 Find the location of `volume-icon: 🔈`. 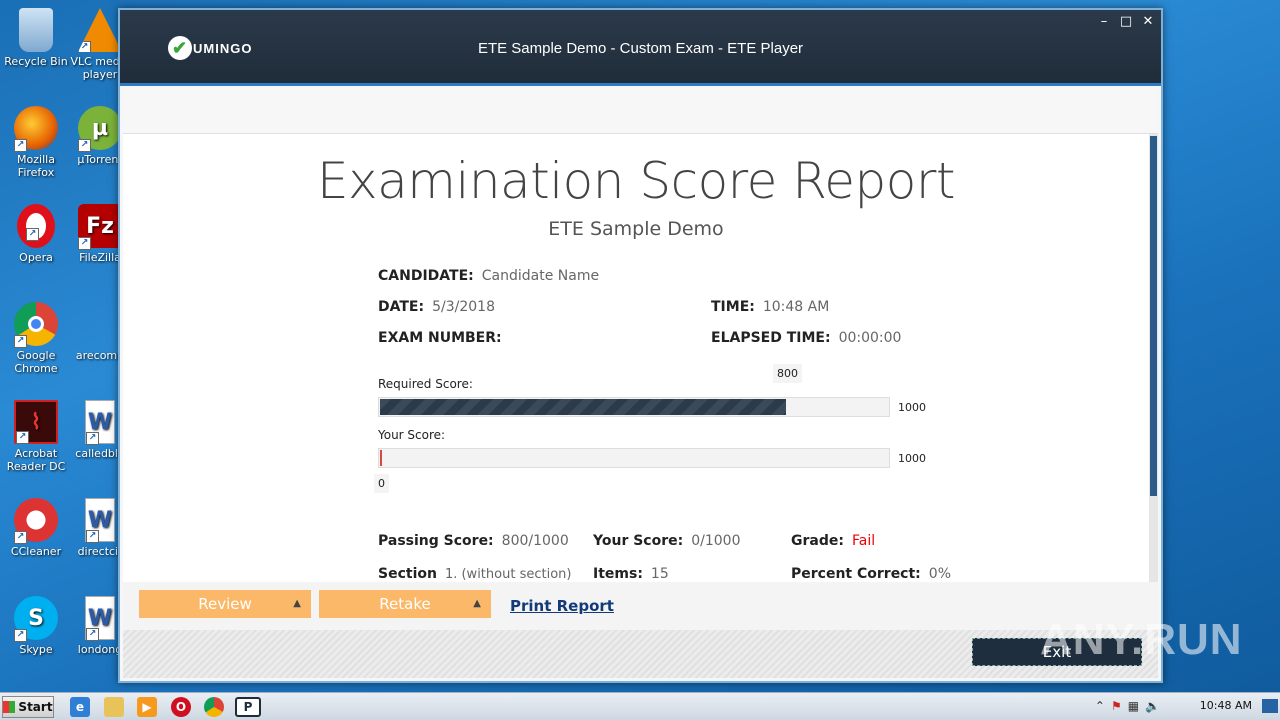

volume-icon: 🔈 is located at coordinates (1152, 706).